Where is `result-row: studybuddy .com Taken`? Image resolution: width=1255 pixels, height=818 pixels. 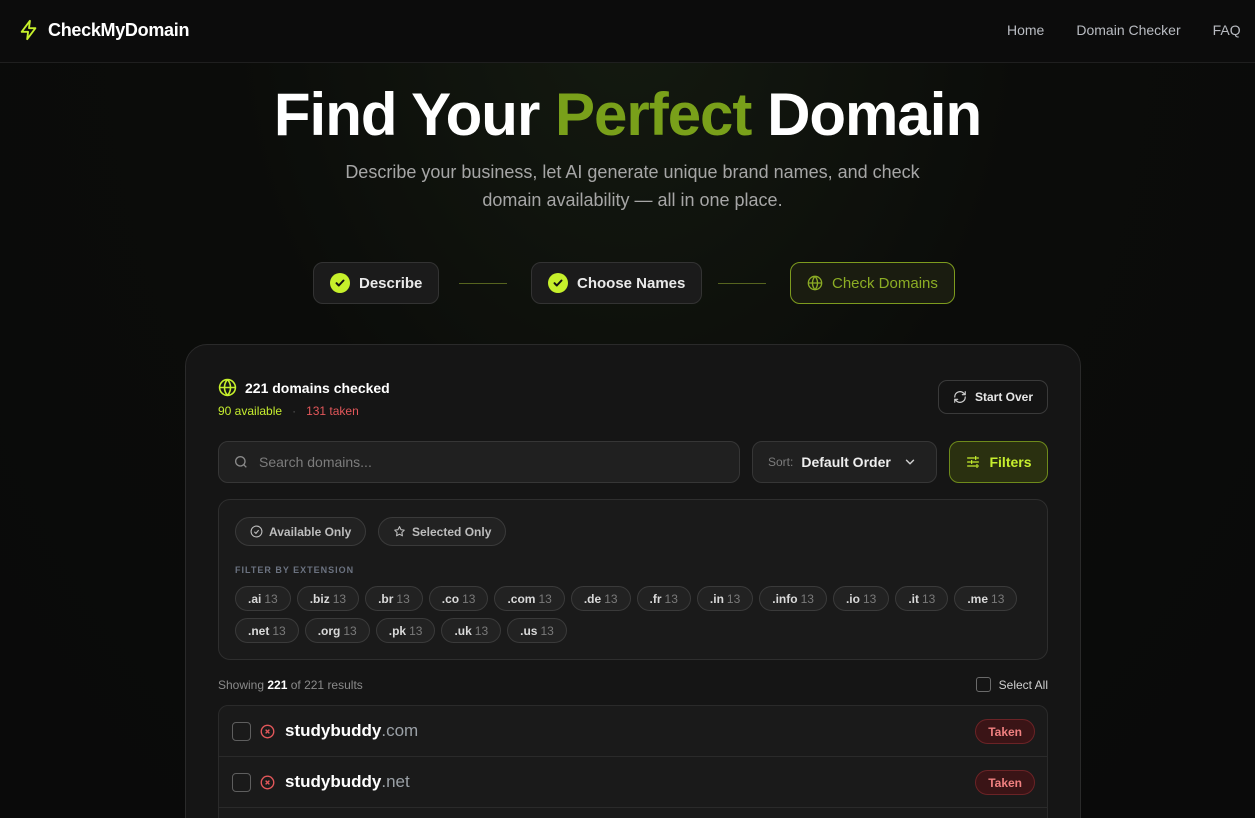
result-row: studybuddy .com Taken is located at coordinates (633, 731).